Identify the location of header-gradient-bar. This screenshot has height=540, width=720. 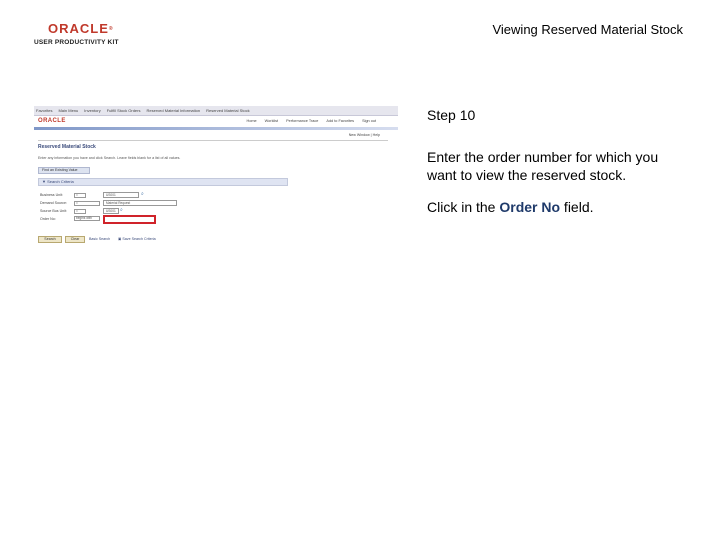
(216, 128).